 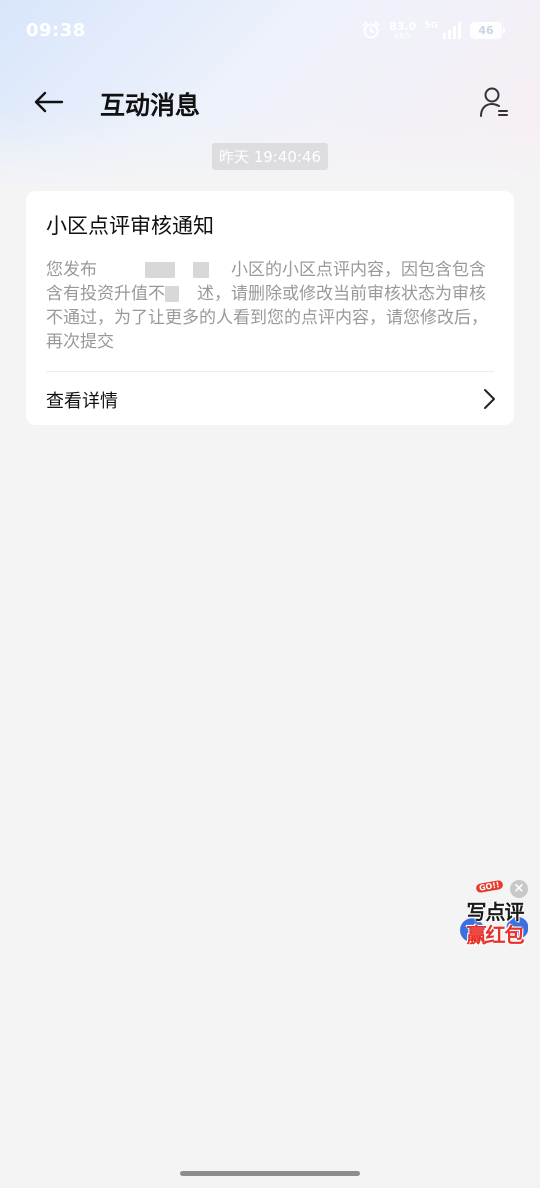 I want to click on network-speed-unit: KB/S, so click(x=402, y=35).